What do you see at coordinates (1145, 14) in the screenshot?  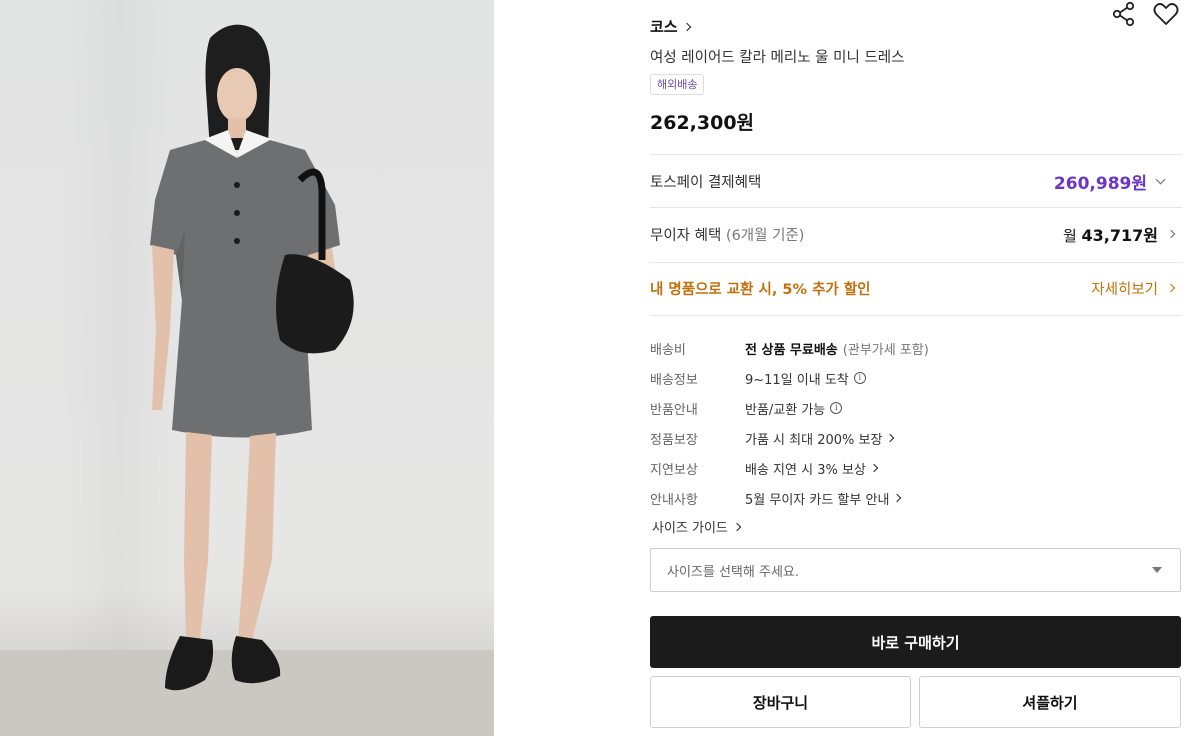 I see `top-actions` at bounding box center [1145, 14].